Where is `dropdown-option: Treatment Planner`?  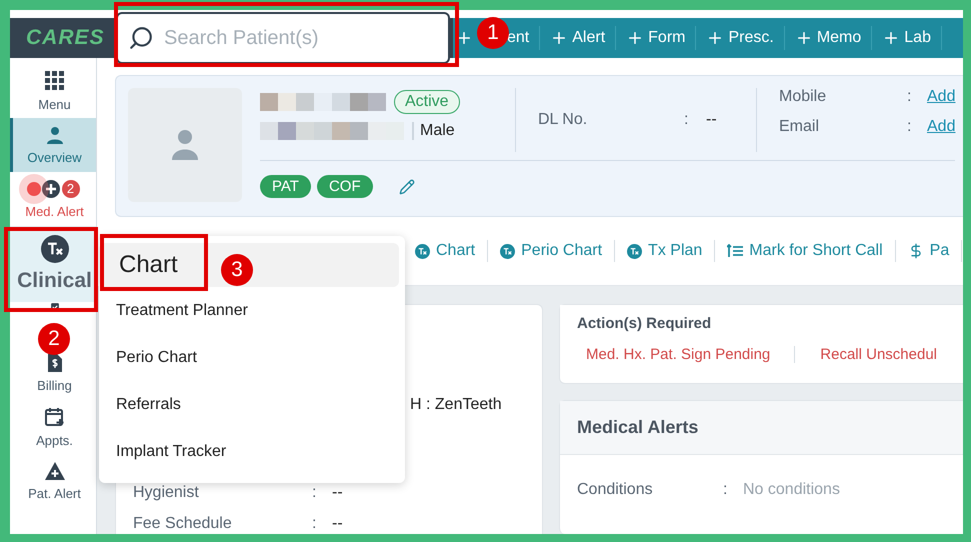
dropdown-option: Treatment Planner is located at coordinates (249, 310).